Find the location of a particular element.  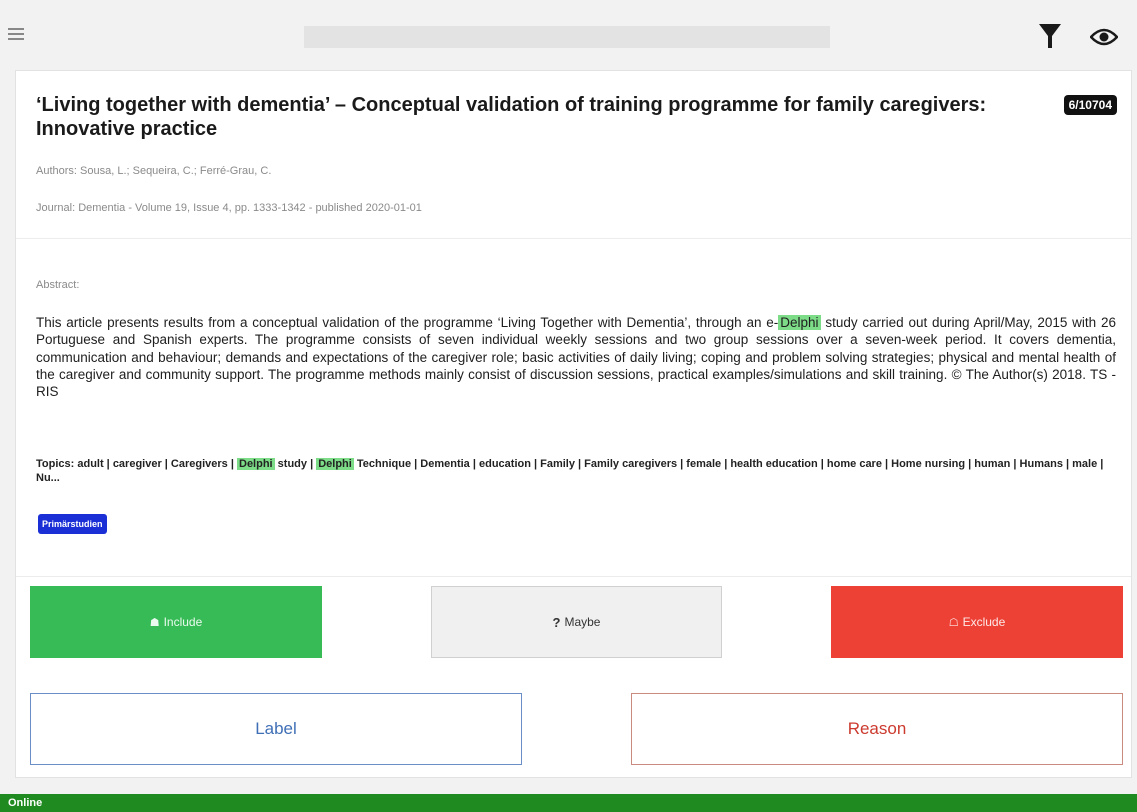

abstract-label: Abstract: is located at coordinates (58, 285).